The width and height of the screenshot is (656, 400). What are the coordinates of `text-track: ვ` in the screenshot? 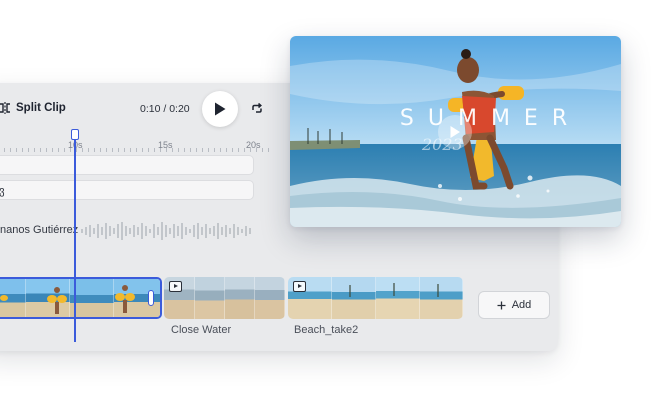 It's located at (127, 190).